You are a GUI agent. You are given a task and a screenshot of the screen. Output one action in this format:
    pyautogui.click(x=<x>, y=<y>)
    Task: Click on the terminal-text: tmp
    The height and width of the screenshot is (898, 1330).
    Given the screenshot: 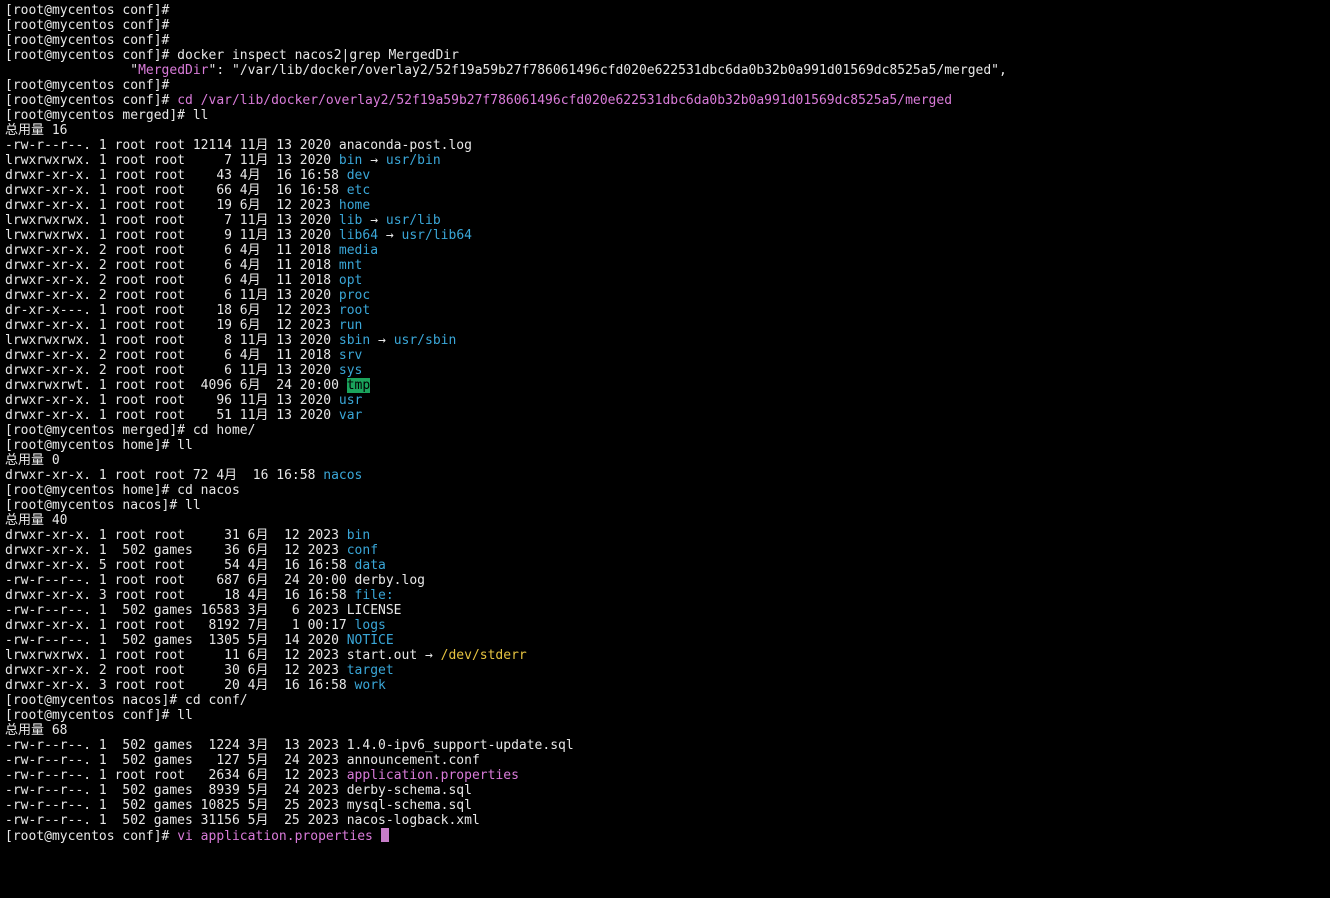 What is the action you would take?
    pyautogui.click(x=358, y=385)
    